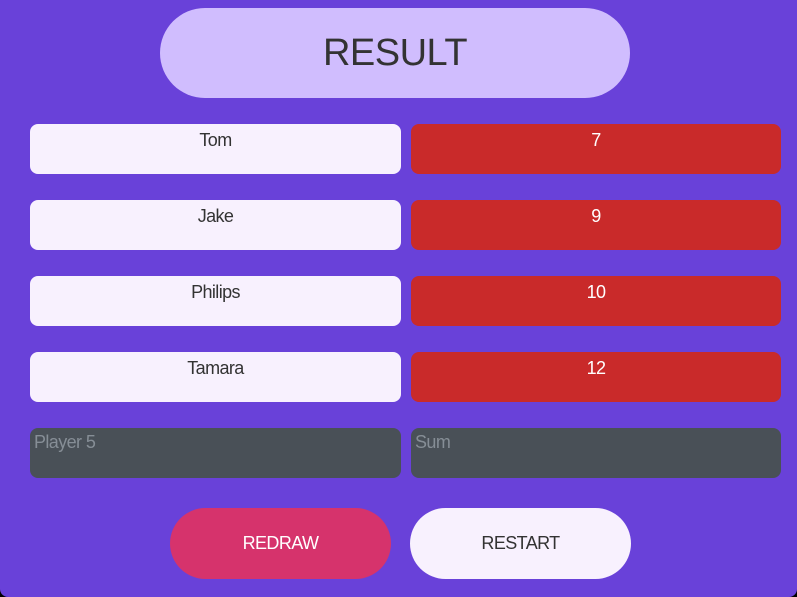 This screenshot has height=597, width=797. I want to click on redraw-button: REDRAW, so click(280, 543).